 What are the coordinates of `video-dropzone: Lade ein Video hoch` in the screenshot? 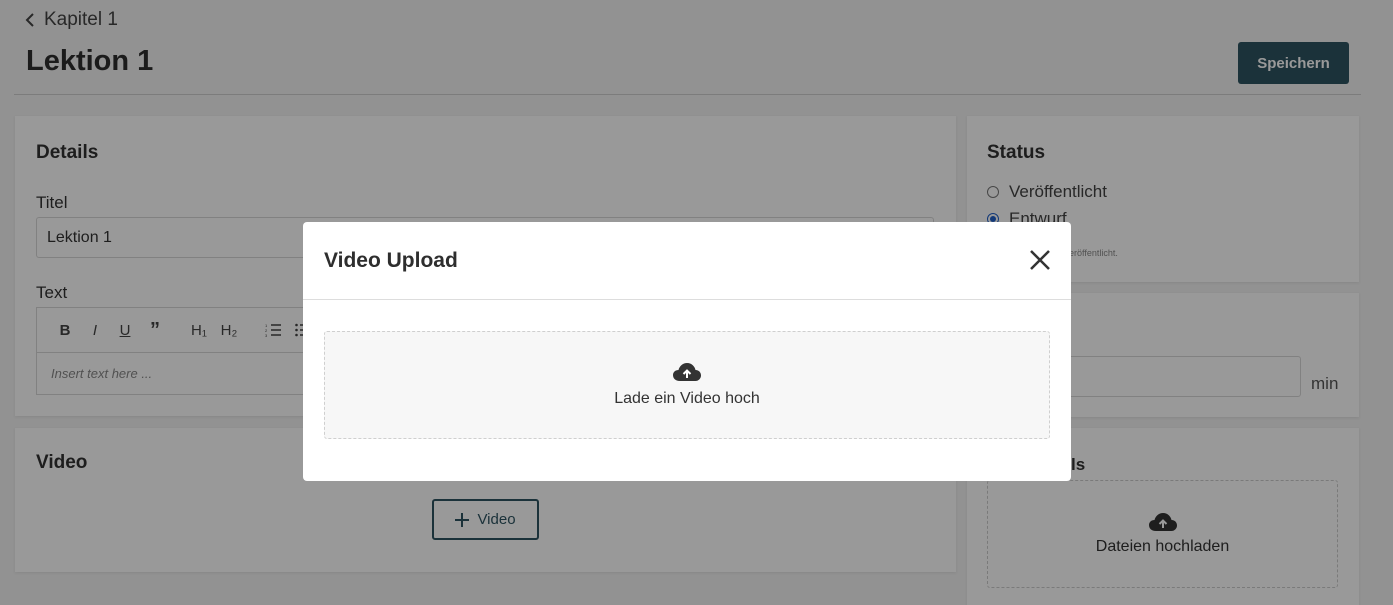 It's located at (687, 385).